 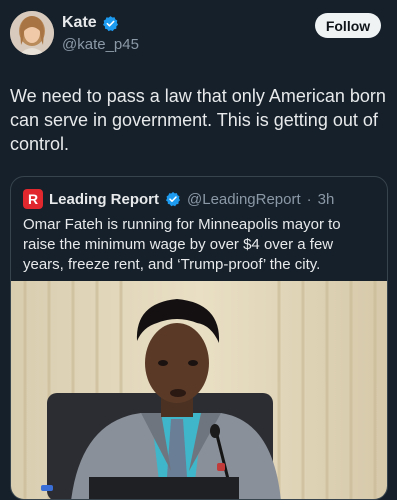 I want to click on leading-report-logo-icon: R, so click(x=33, y=199).